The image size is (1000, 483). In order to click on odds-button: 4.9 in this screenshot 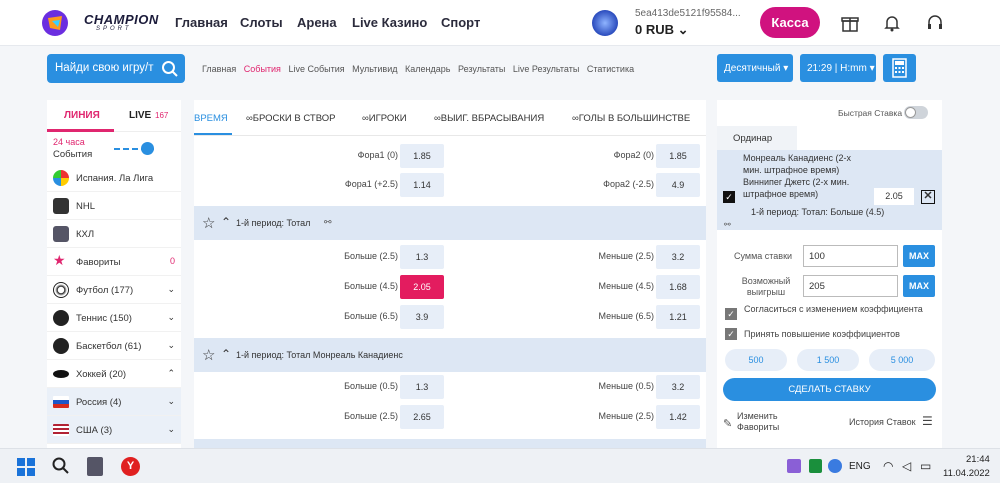, I will do `click(678, 185)`.